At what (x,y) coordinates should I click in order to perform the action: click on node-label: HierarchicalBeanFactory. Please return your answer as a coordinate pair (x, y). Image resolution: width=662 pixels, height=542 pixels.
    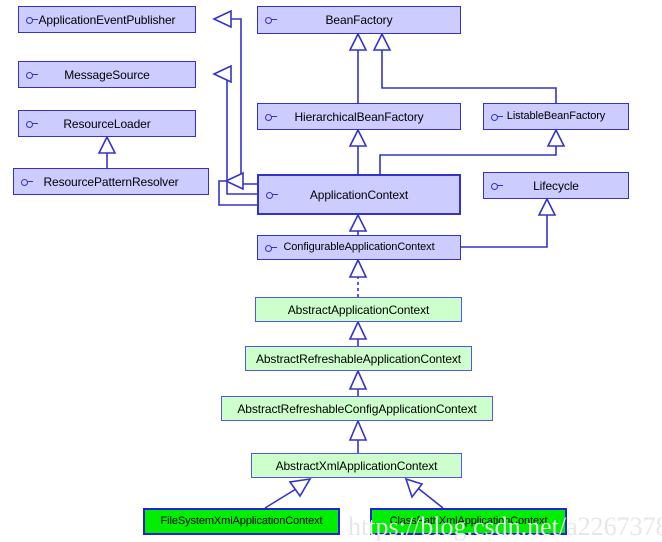
    Looking at the image, I should click on (359, 116).